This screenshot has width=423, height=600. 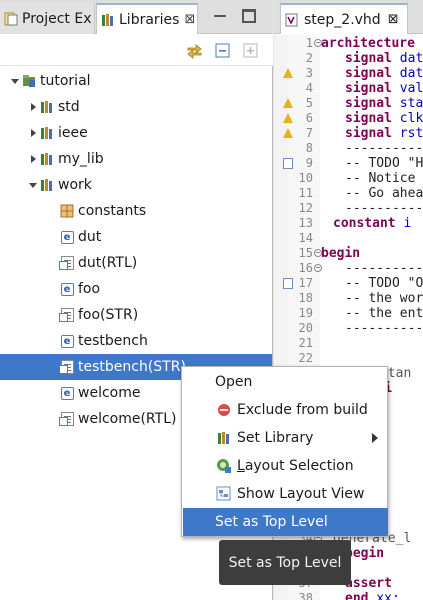 What do you see at coordinates (136, 263) in the screenshot?
I see `tree-item-dut-rtl: dut(RTL)` at bounding box center [136, 263].